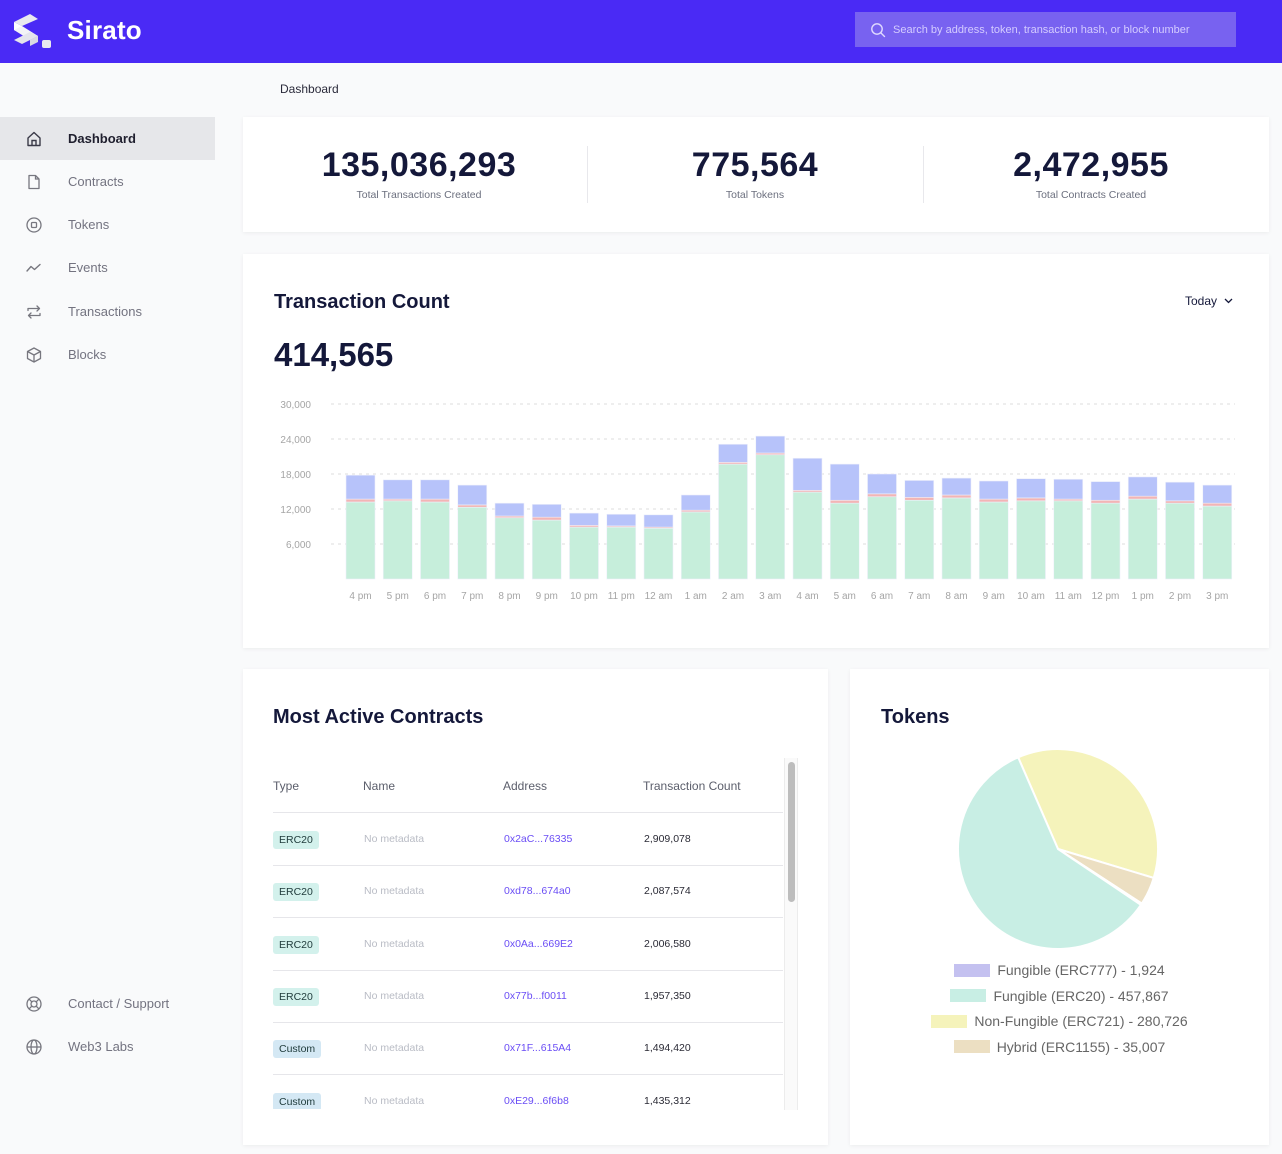 Image resolution: width=1282 pixels, height=1154 pixels. What do you see at coordinates (107, 181) in the screenshot?
I see `sidebar-item-contracts: Contracts` at bounding box center [107, 181].